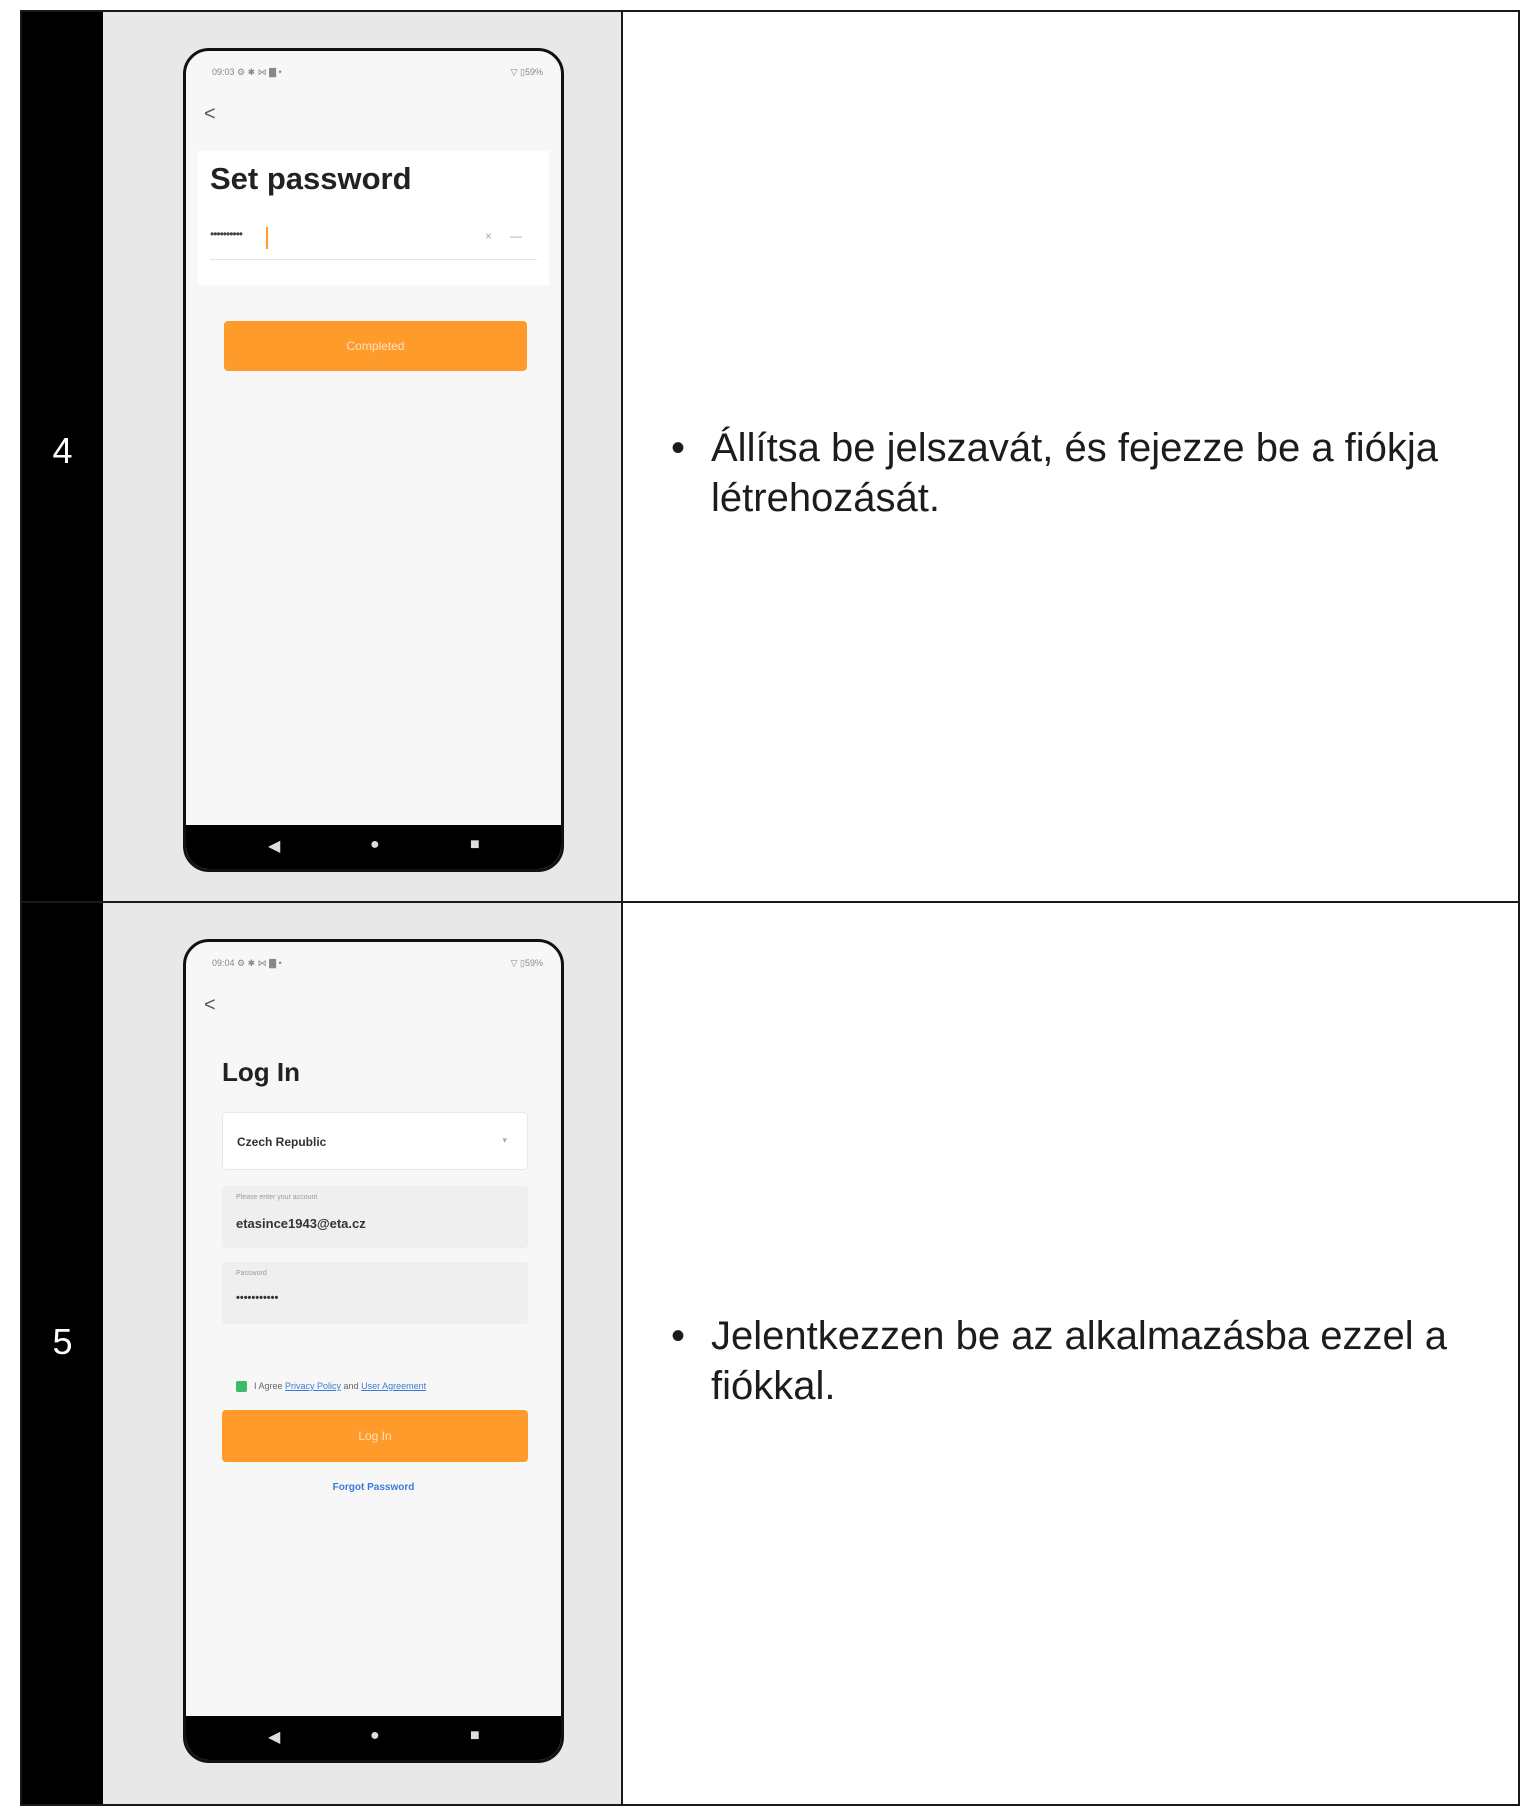  I want to click on page-title: Log In, so click(261, 1072).